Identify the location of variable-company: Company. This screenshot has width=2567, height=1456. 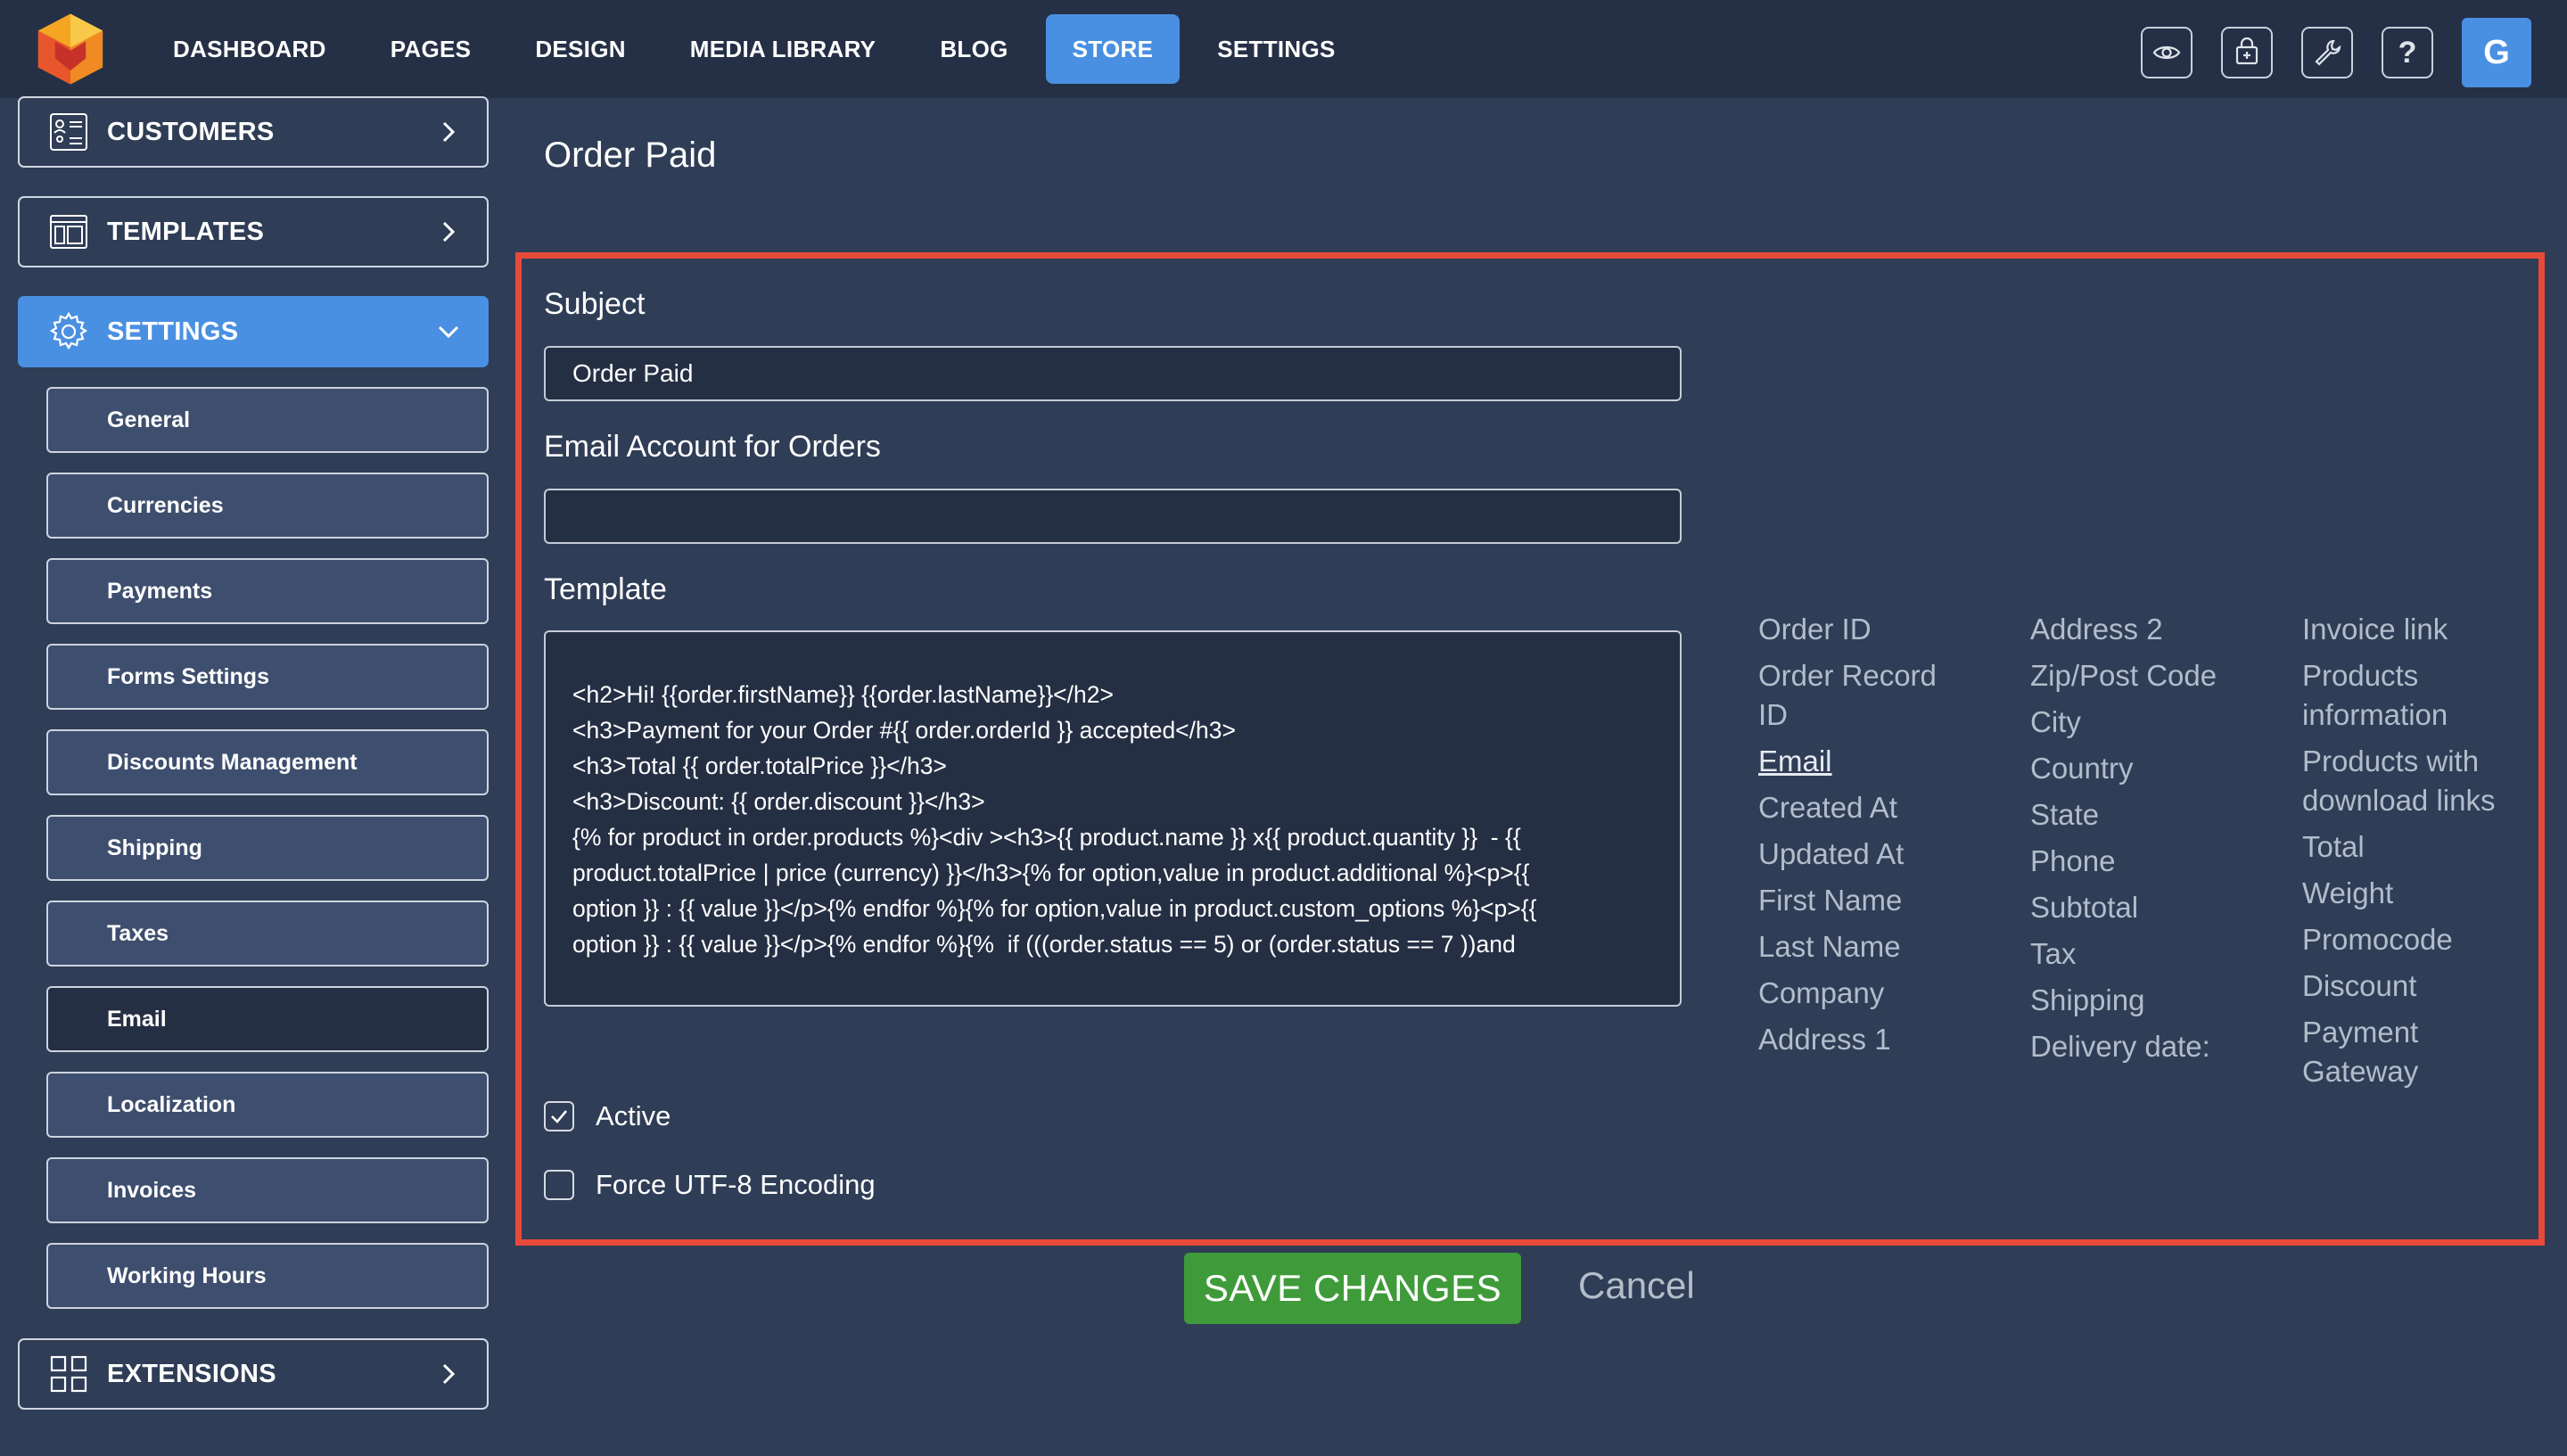
(1892, 994).